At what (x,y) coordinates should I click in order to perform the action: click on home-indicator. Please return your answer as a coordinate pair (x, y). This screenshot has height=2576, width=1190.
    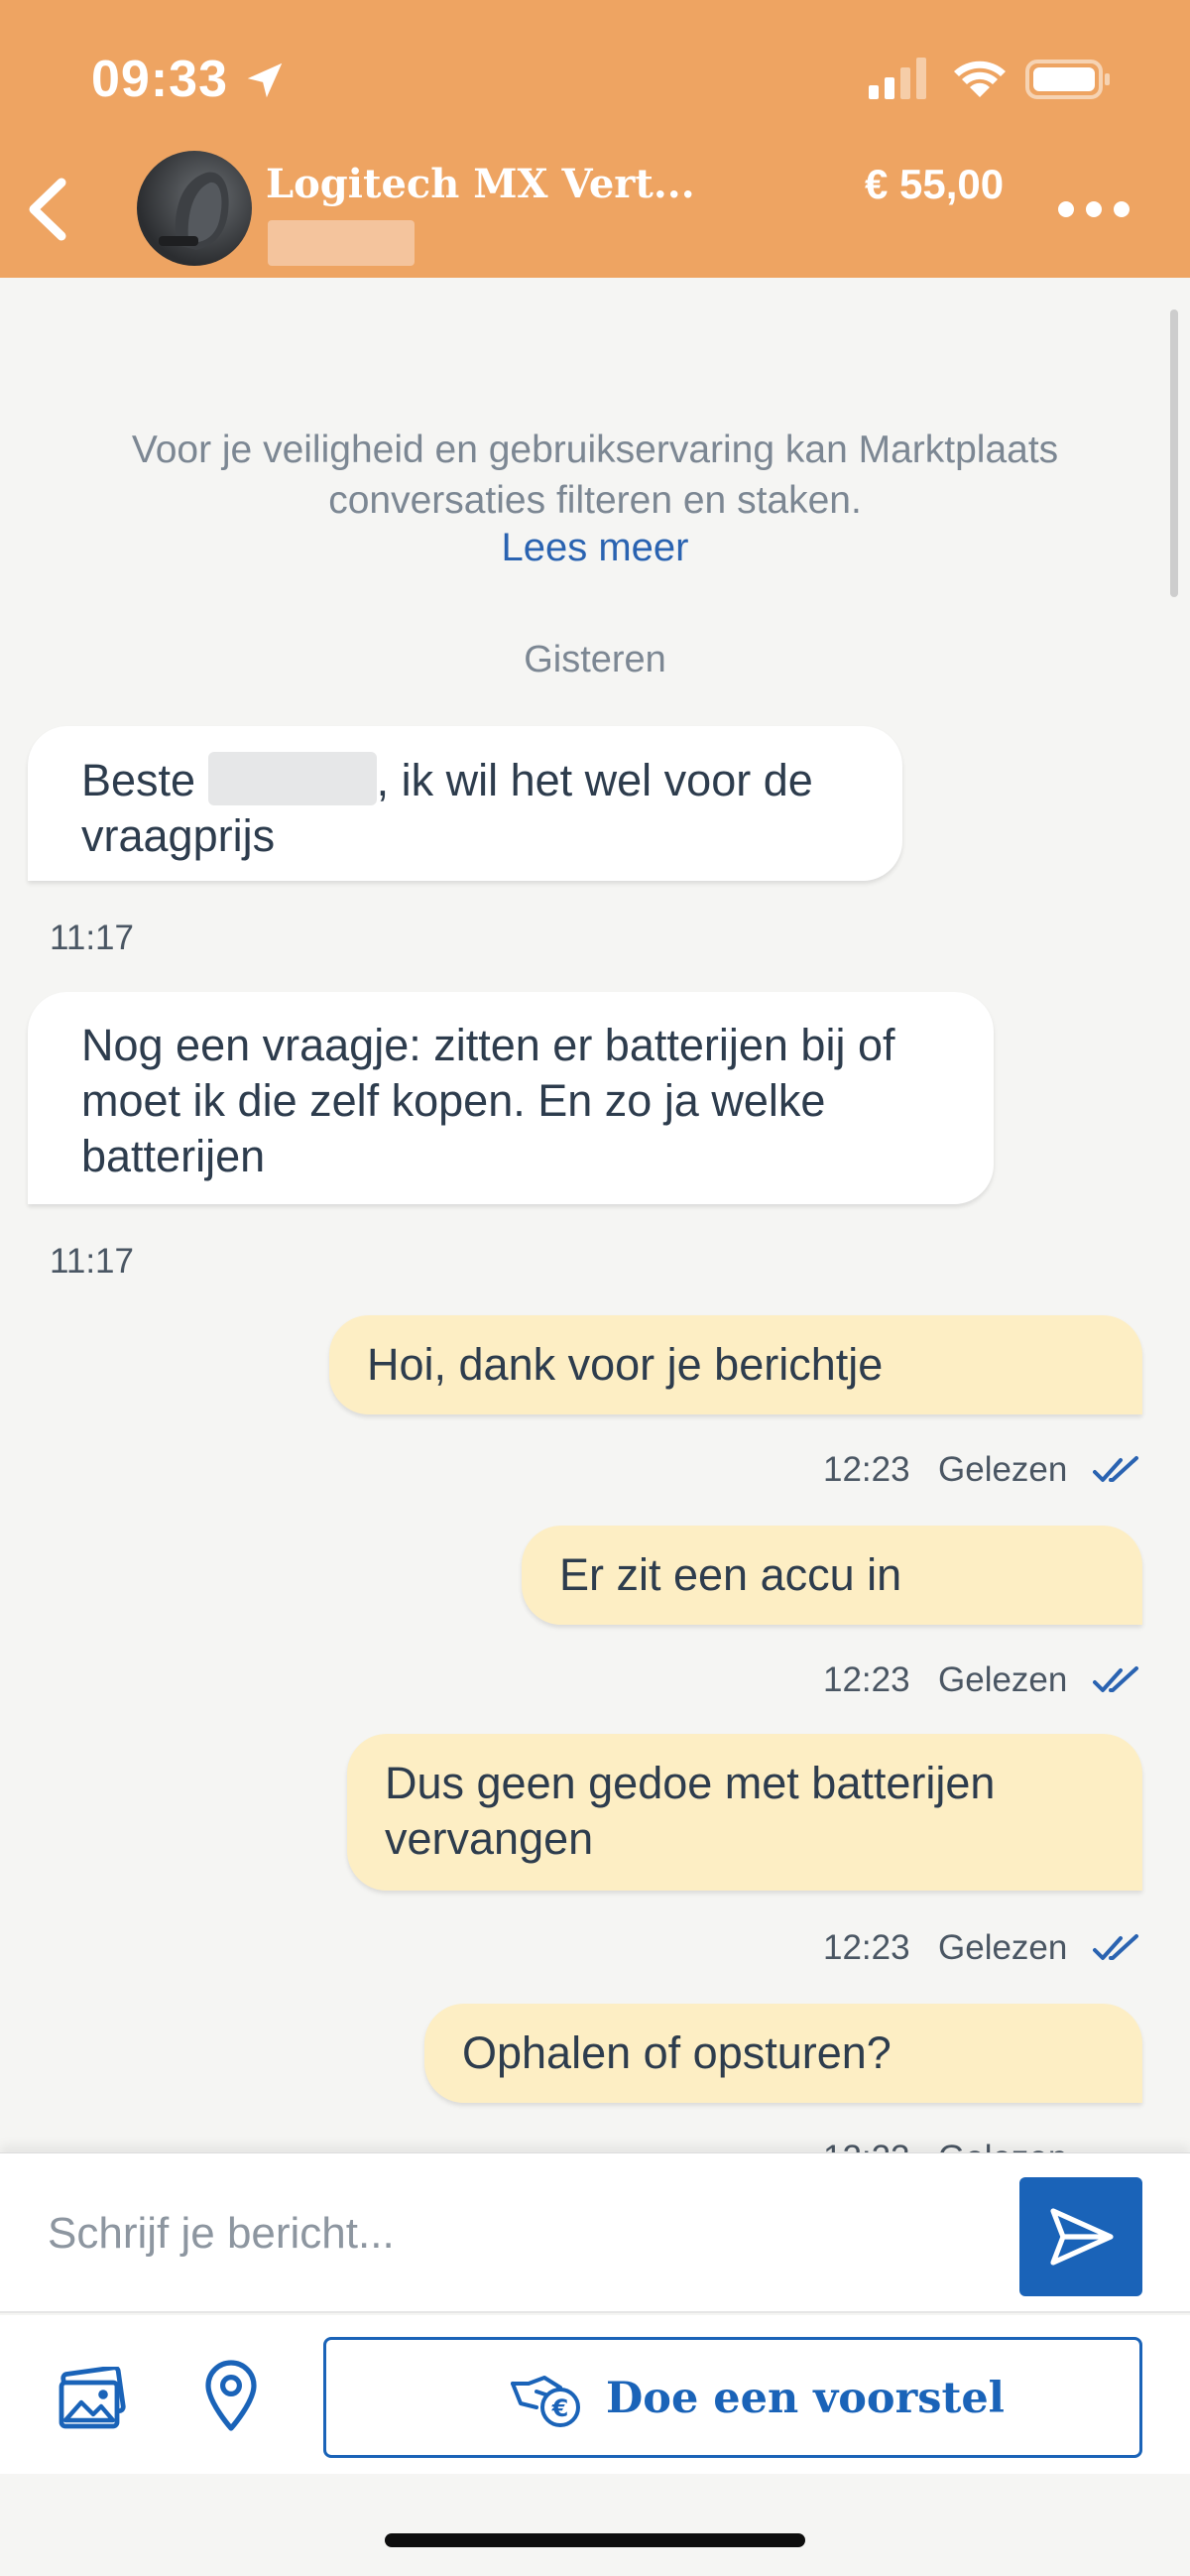
    Looking at the image, I should click on (595, 2540).